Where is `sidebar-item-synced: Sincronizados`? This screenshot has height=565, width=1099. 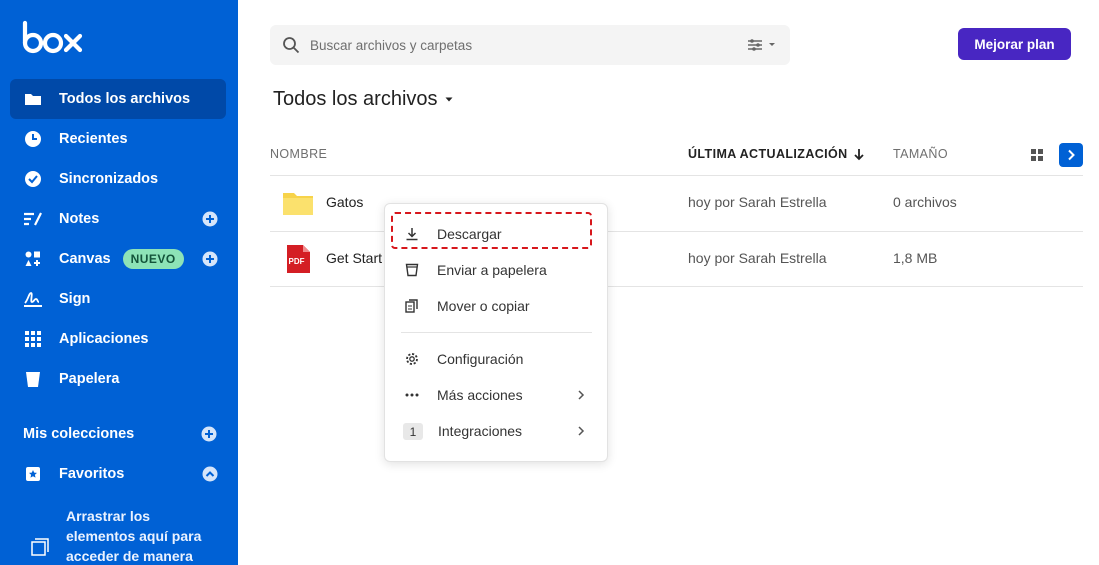
sidebar-item-synced: Sincronizados is located at coordinates (118, 179).